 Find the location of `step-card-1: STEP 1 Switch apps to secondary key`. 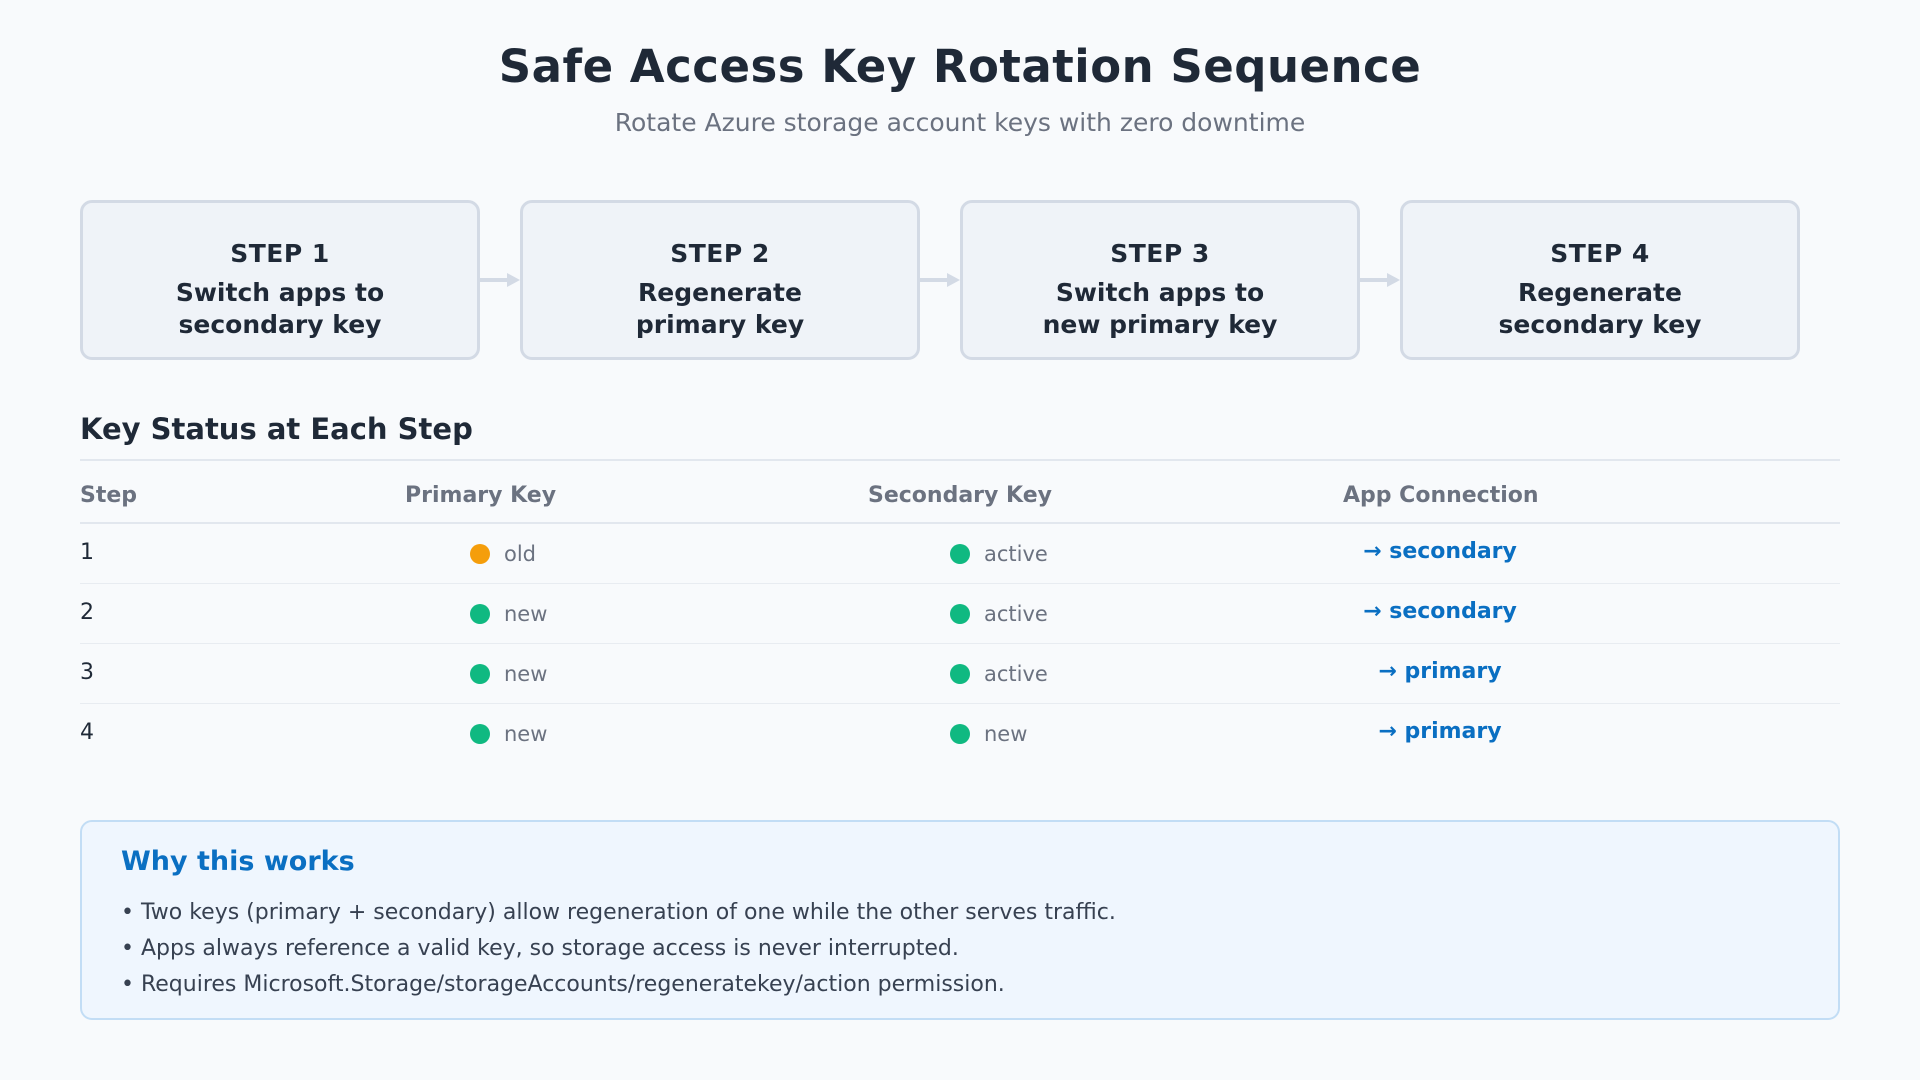

step-card-1: STEP 1 Switch apps to secondary key is located at coordinates (280, 280).